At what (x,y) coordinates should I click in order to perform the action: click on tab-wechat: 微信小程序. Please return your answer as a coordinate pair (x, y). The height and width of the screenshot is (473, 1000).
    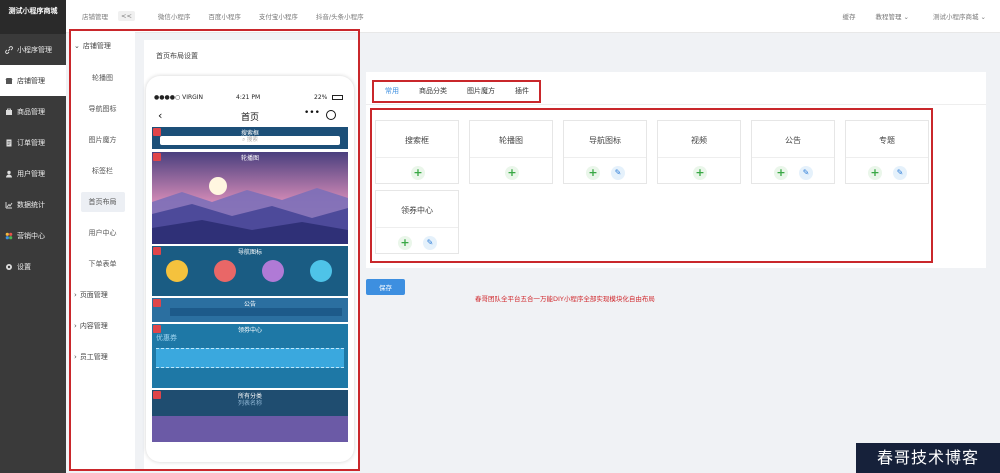
    Looking at the image, I should click on (174, 16).